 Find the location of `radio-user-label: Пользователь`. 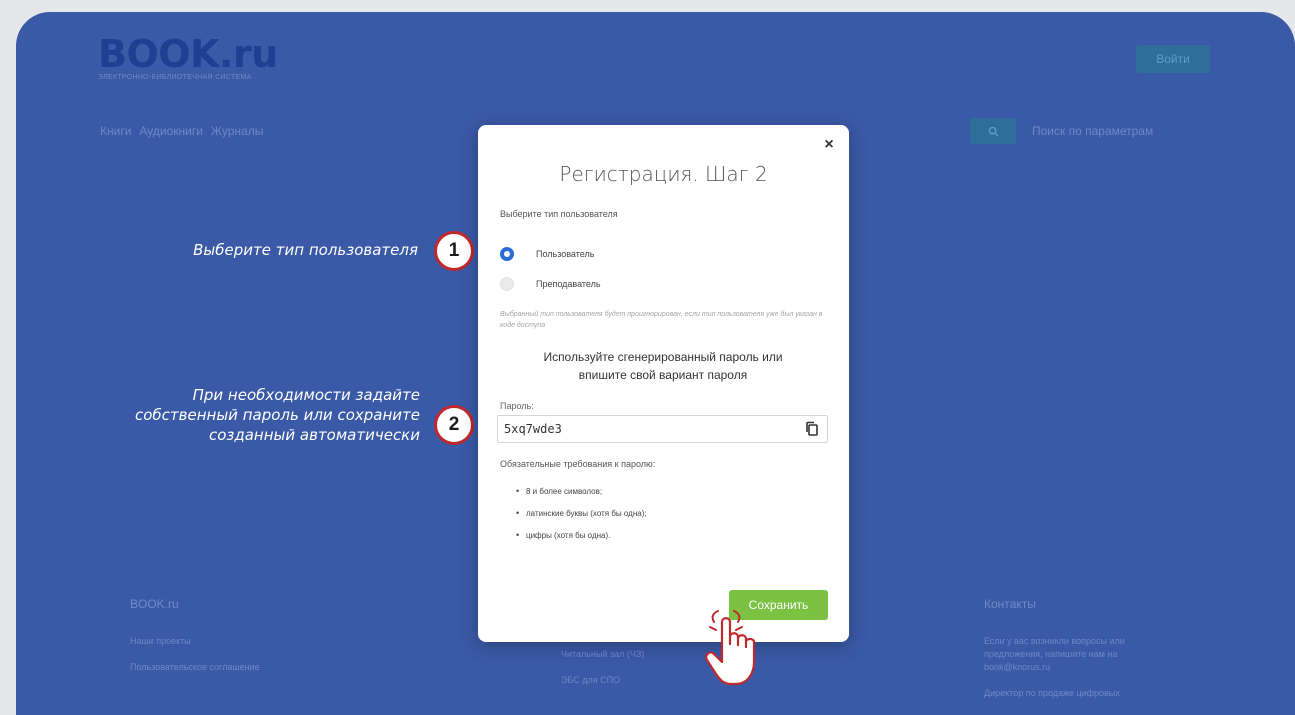

radio-user-label: Пользователь is located at coordinates (565, 254).